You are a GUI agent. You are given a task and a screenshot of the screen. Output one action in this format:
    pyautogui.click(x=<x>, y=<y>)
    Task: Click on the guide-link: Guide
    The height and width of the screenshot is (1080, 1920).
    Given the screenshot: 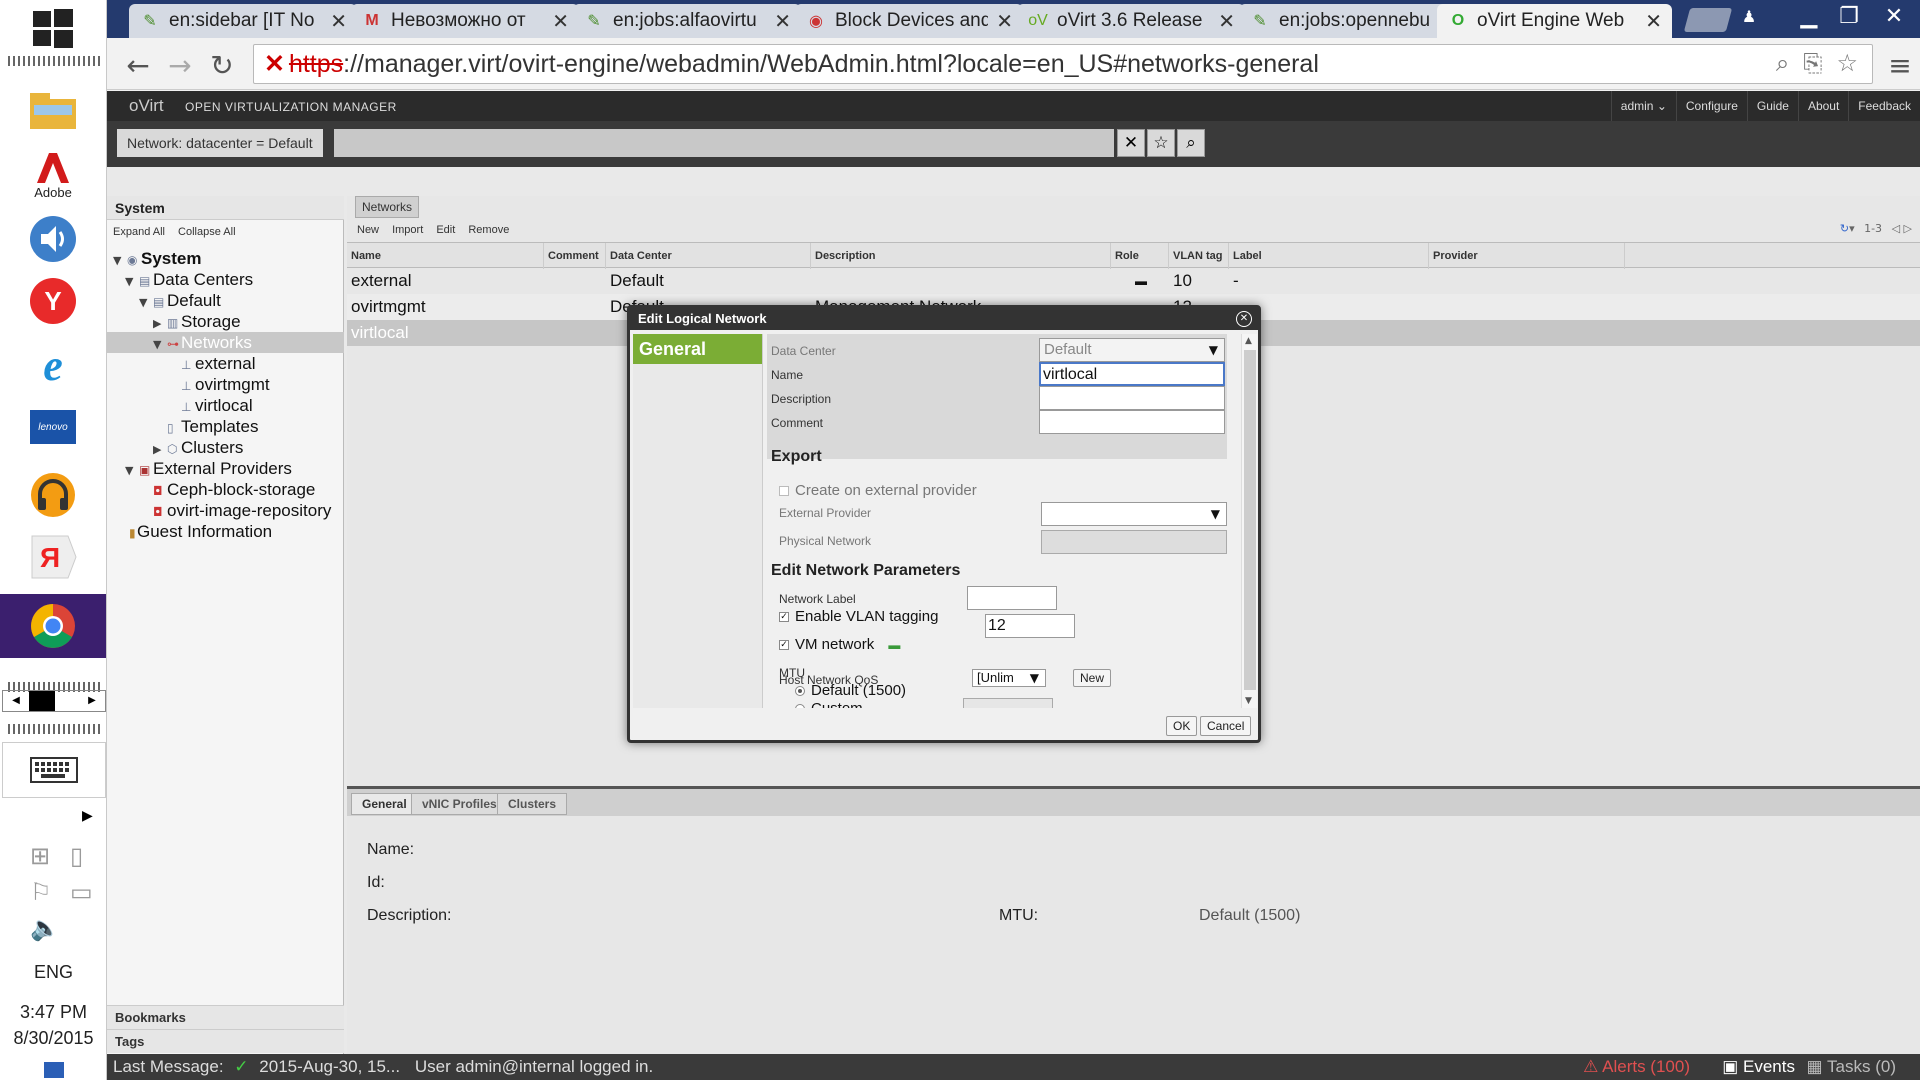 What is the action you would take?
    pyautogui.click(x=1772, y=106)
    